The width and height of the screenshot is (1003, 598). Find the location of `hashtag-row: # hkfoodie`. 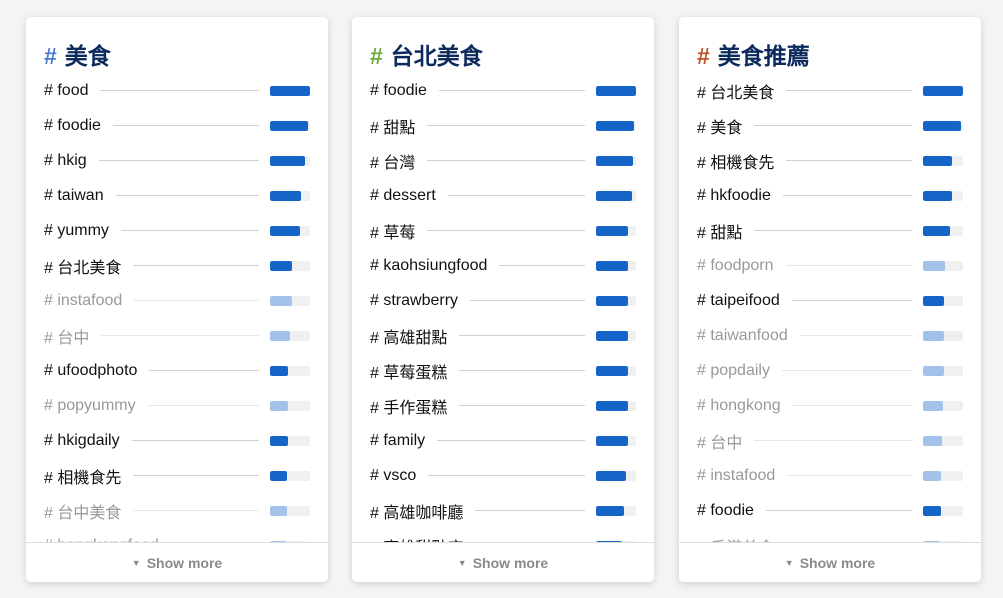

hashtag-row: # hkfoodie is located at coordinates (830, 195).